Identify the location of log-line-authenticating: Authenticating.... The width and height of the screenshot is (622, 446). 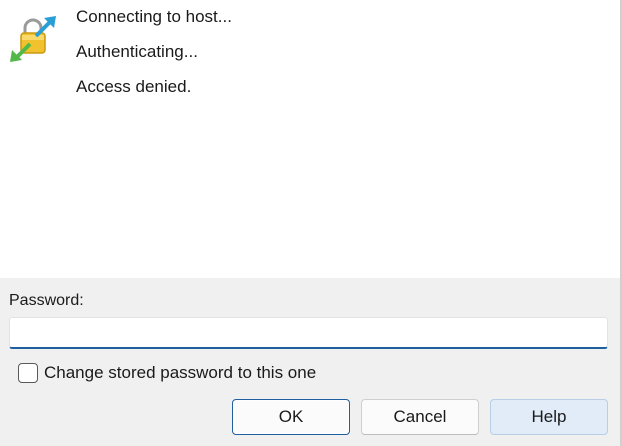
(137, 51).